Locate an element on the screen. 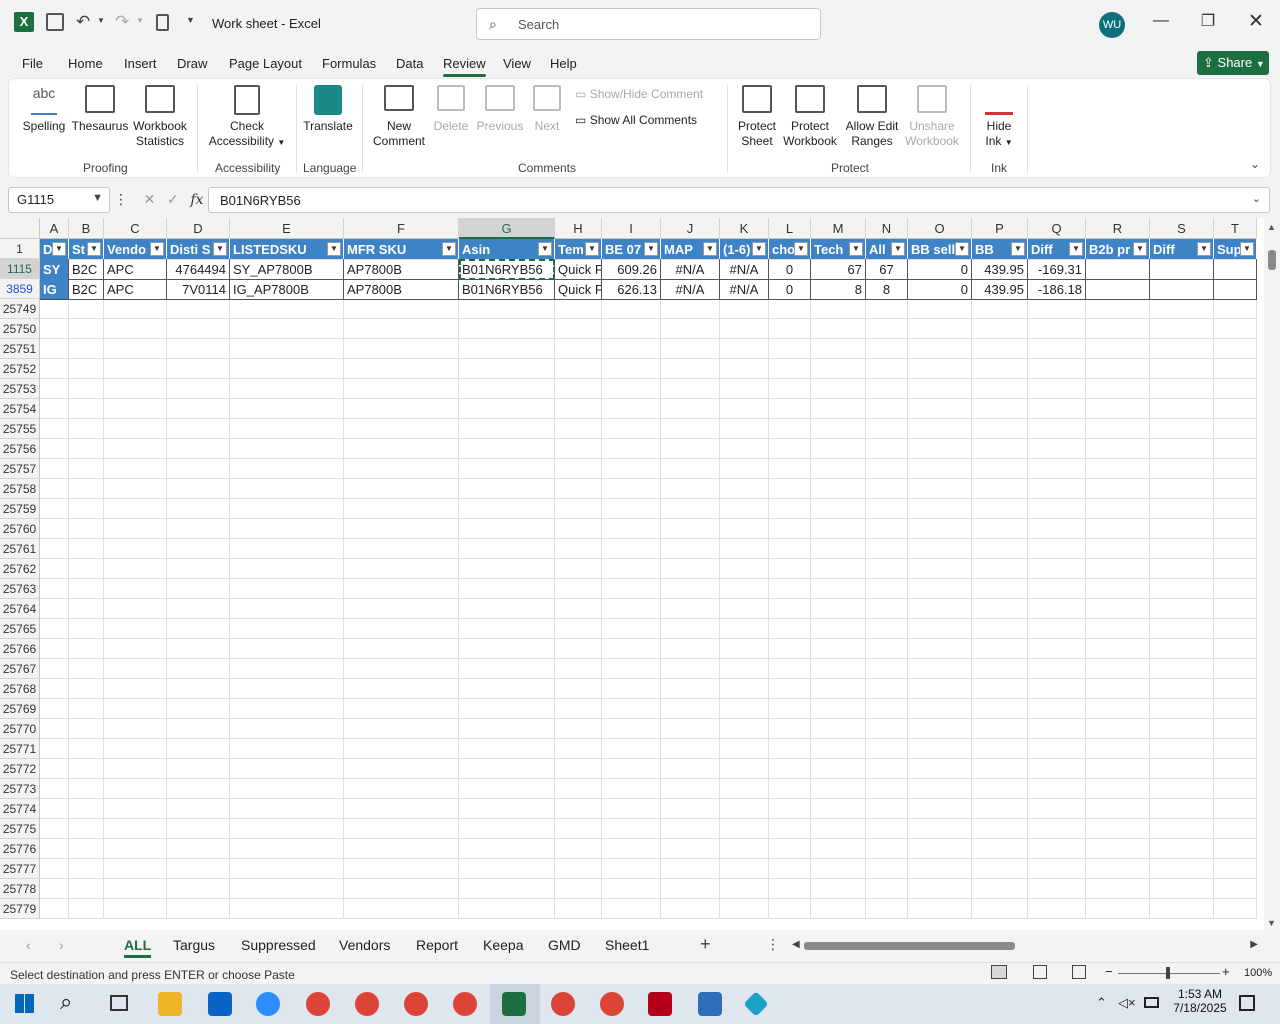  tab-draw: Draw is located at coordinates (192, 63).